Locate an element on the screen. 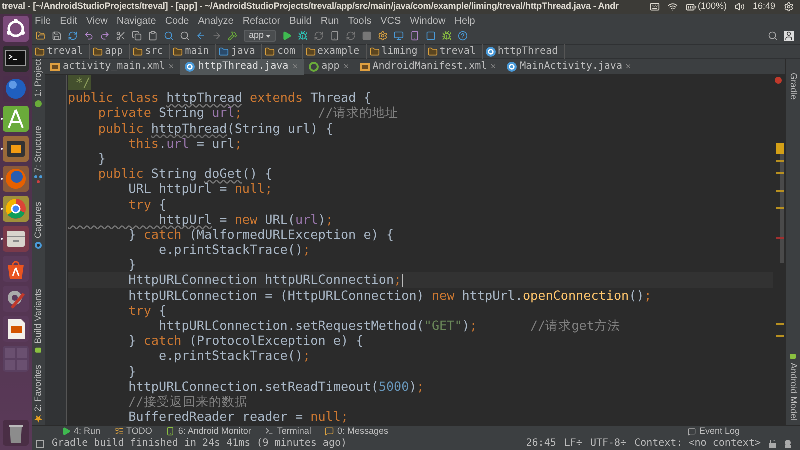  code-line: */ is located at coordinates (420, 82).